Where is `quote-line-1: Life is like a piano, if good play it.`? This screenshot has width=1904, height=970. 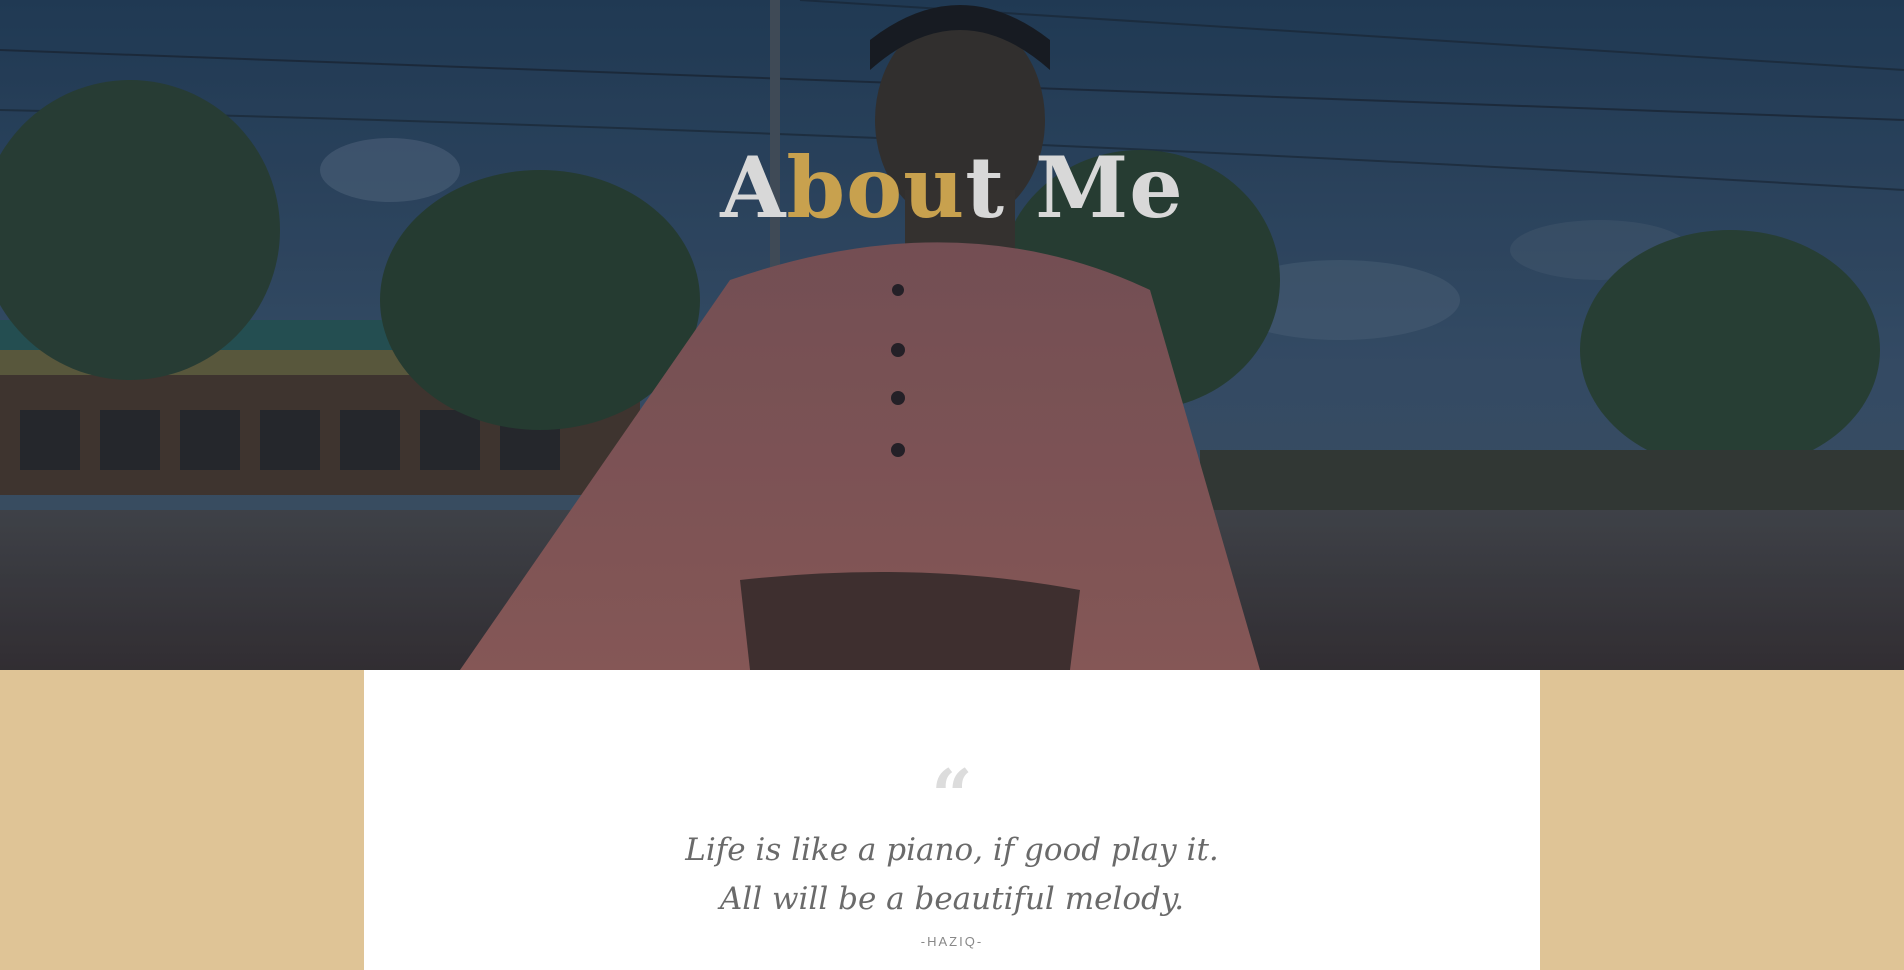 quote-line-1: Life is like a piano, if good play it. is located at coordinates (952, 850).